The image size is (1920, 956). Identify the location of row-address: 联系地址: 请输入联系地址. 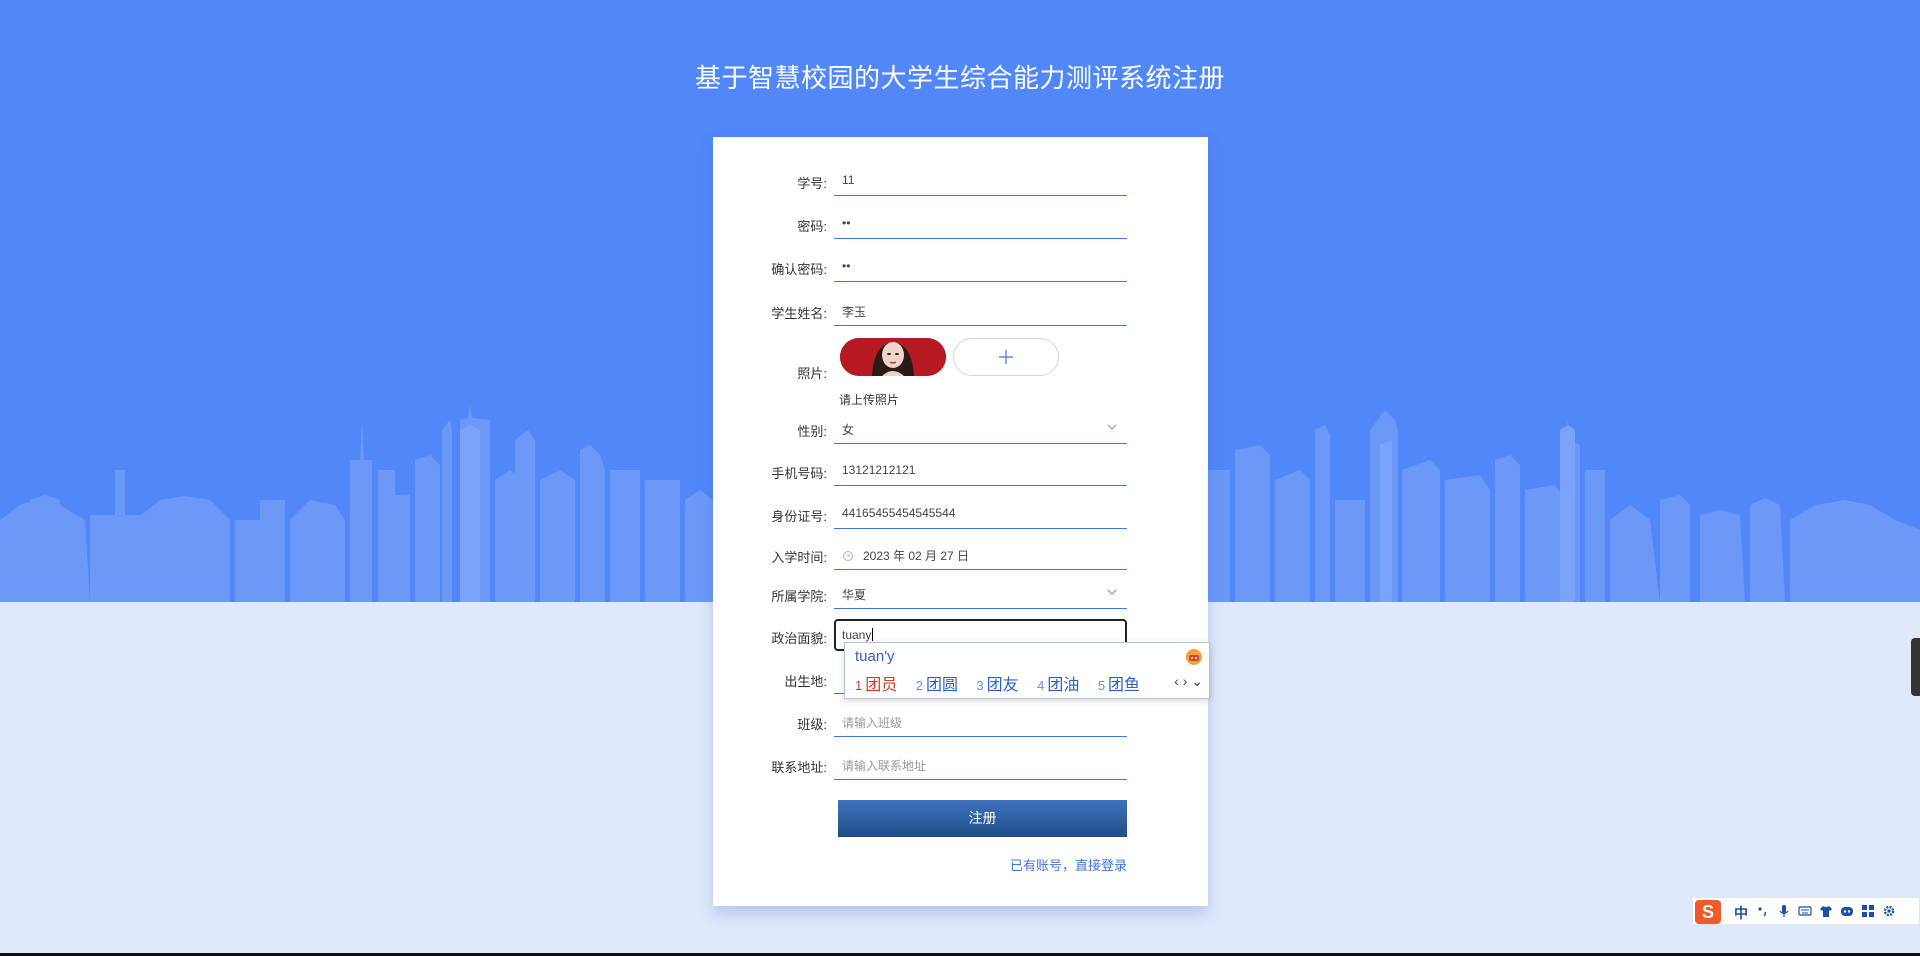
(960, 766).